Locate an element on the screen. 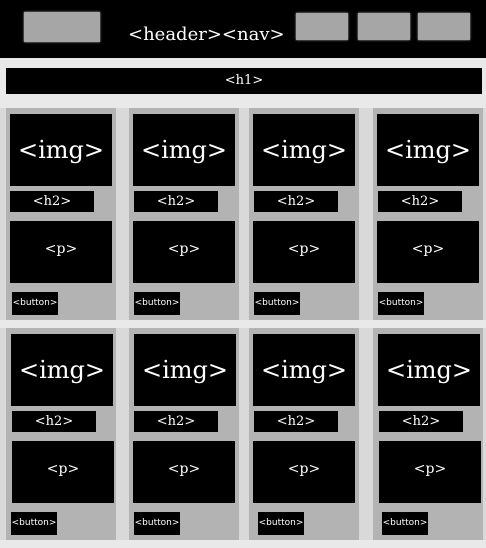 This screenshot has height=548, width=486. header-label: <header><nav> is located at coordinates (206, 34).